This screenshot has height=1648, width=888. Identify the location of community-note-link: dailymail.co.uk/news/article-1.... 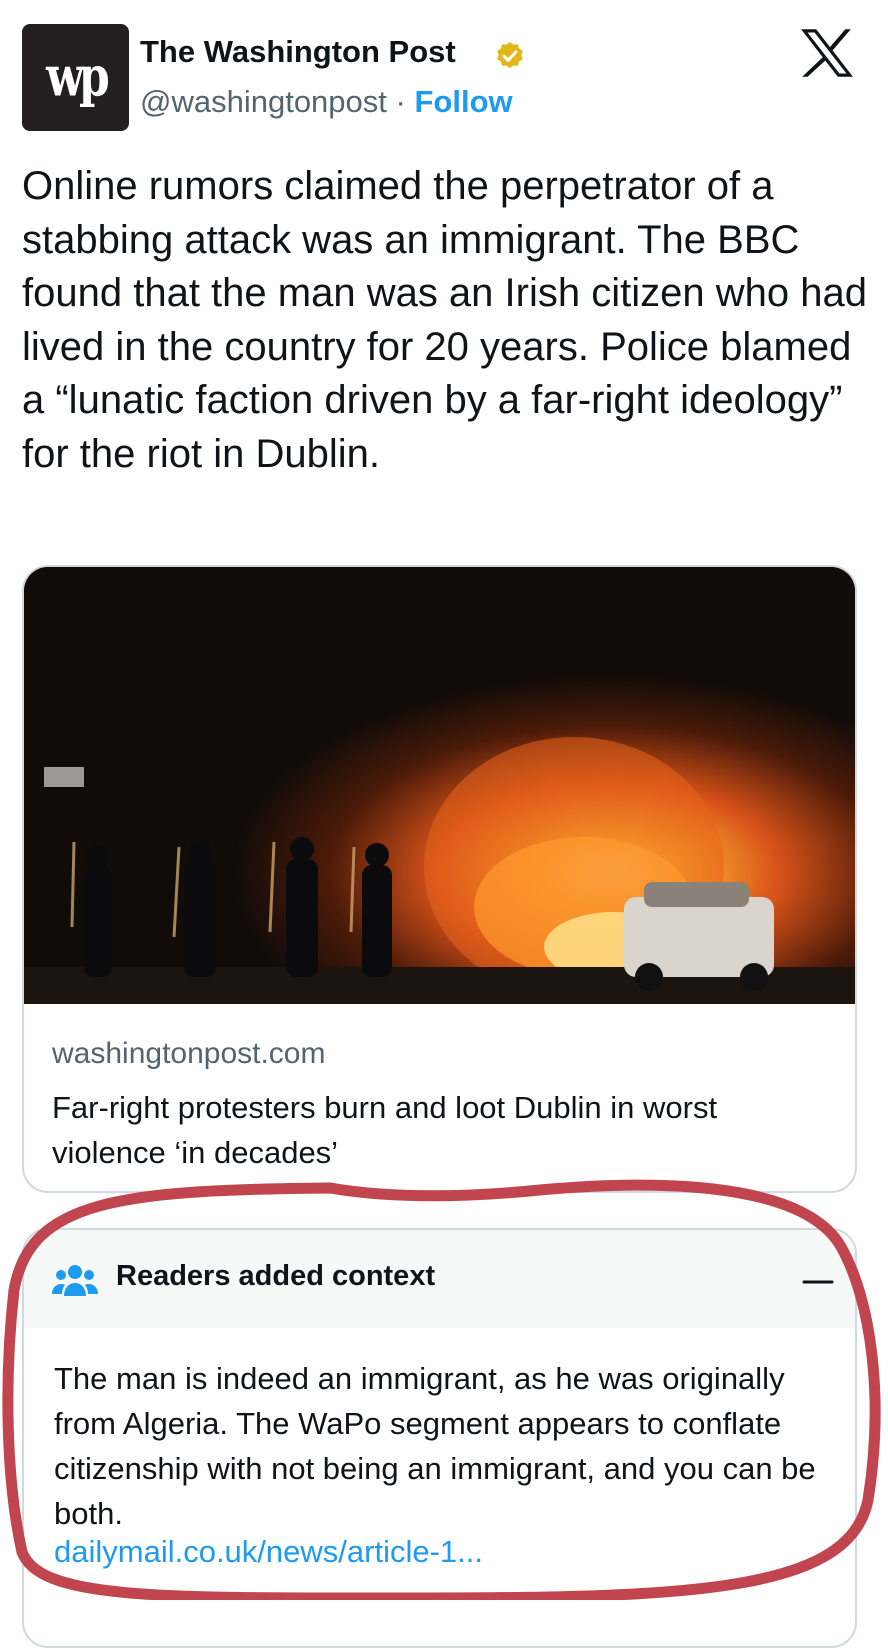
(268, 1552).